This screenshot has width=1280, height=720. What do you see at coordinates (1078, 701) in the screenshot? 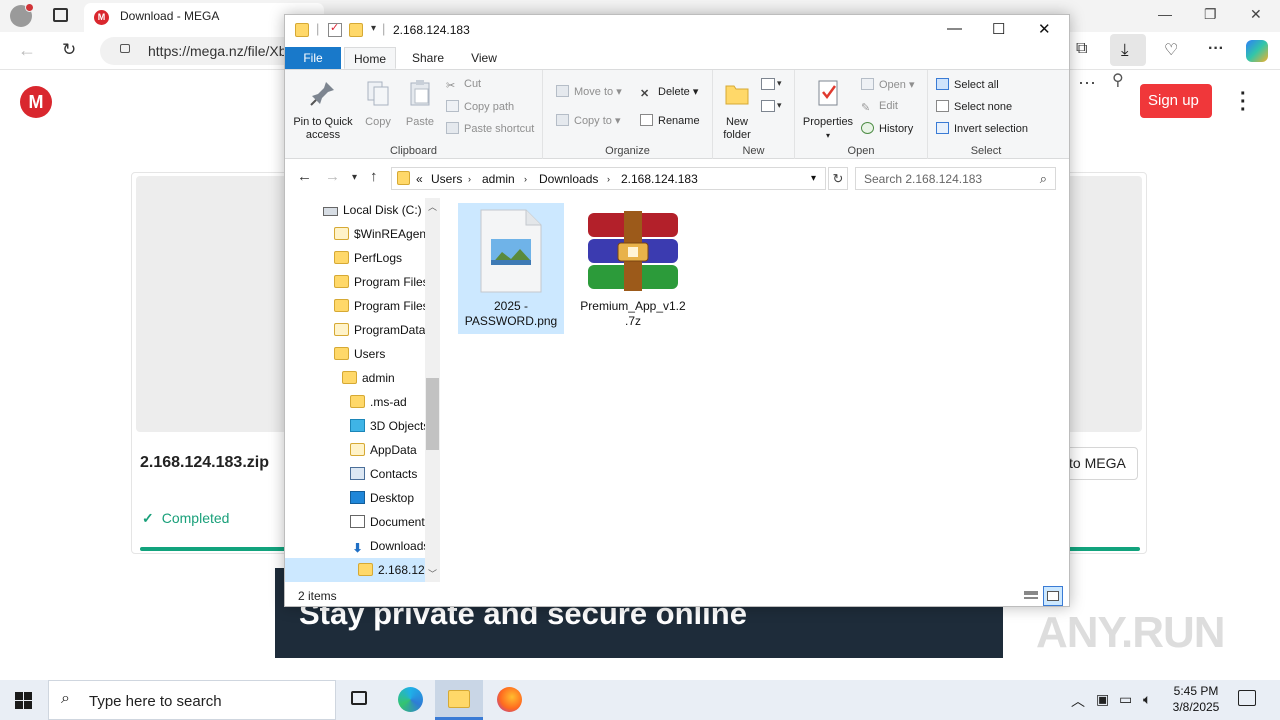
I see `show-hidden-icons-icon: ︿` at bounding box center [1078, 701].